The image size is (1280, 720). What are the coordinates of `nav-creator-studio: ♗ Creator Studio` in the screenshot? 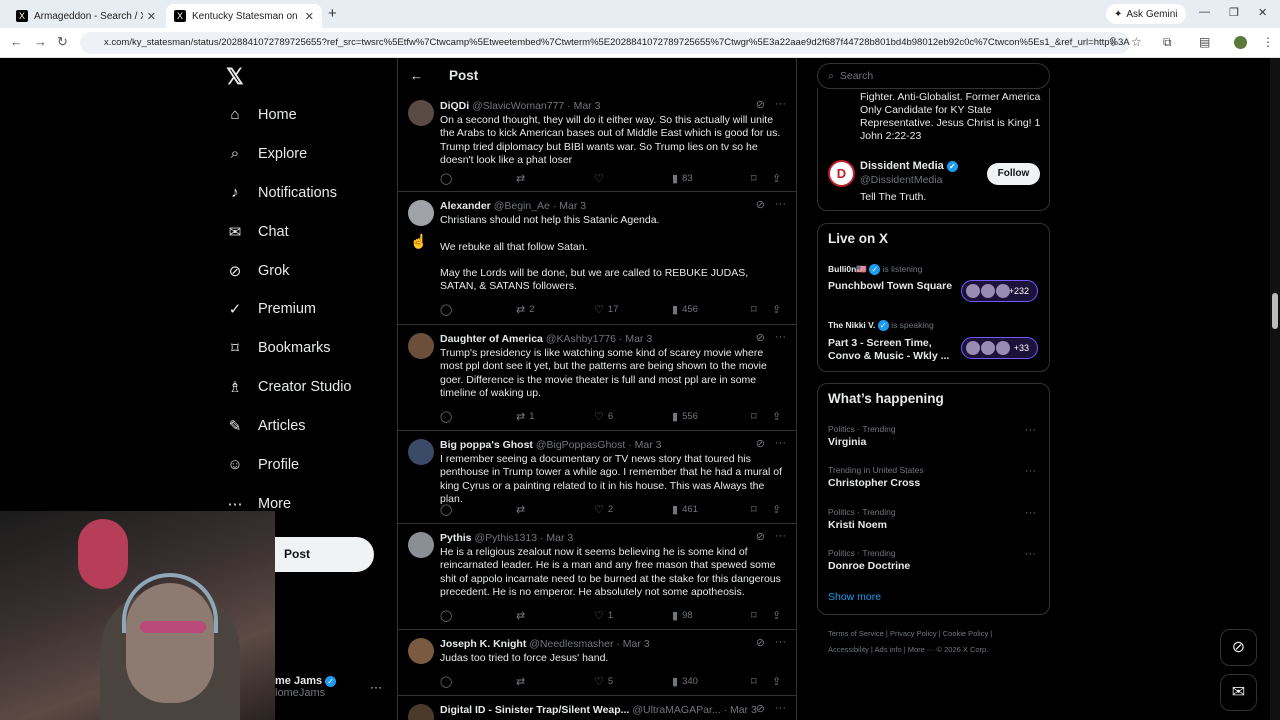 It's located at (288, 387).